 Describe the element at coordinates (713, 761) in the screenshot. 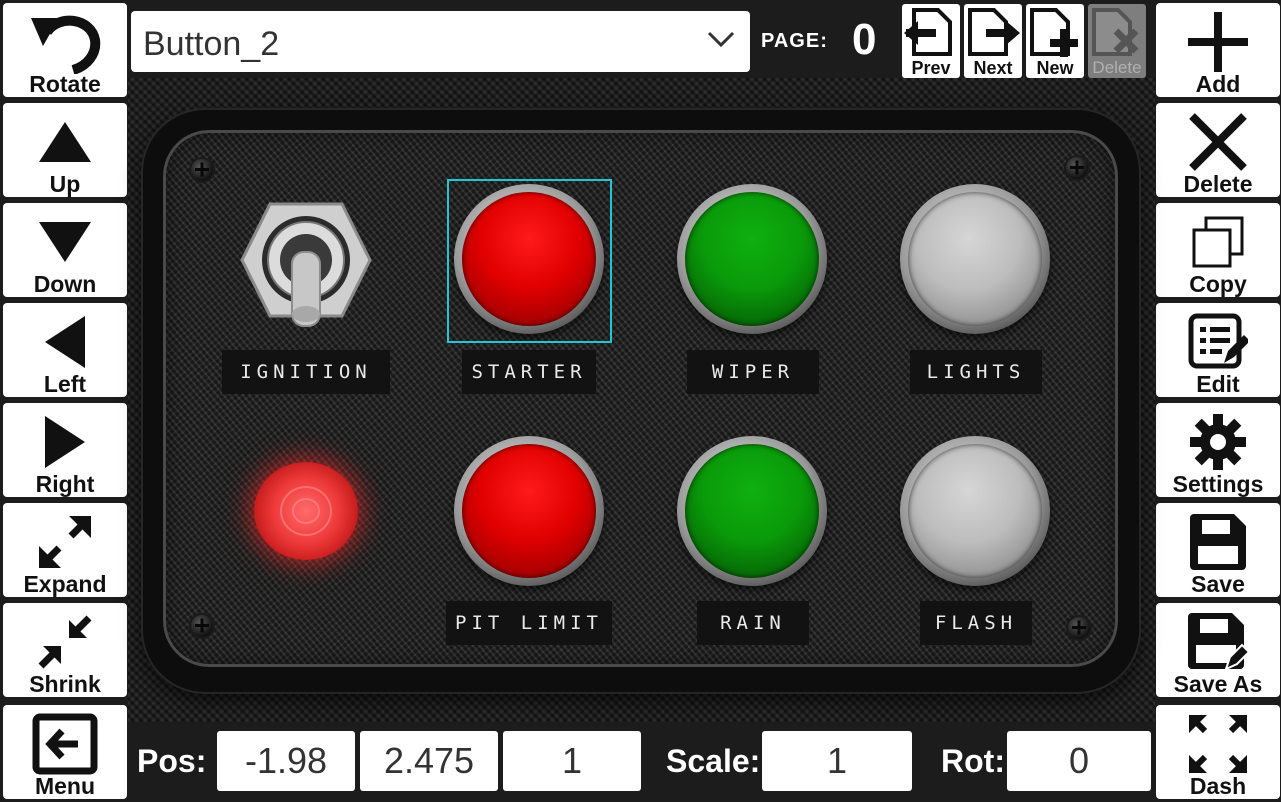

I see `scale-label: Scale:` at that location.